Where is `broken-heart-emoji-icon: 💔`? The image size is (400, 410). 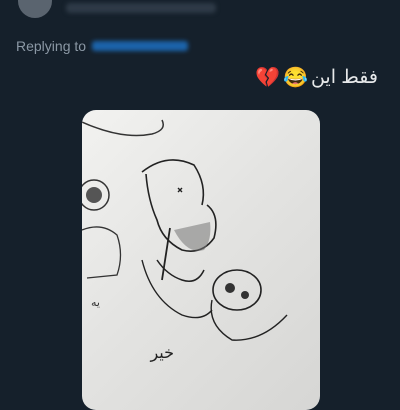 broken-heart-emoji-icon: 💔 is located at coordinates (268, 77).